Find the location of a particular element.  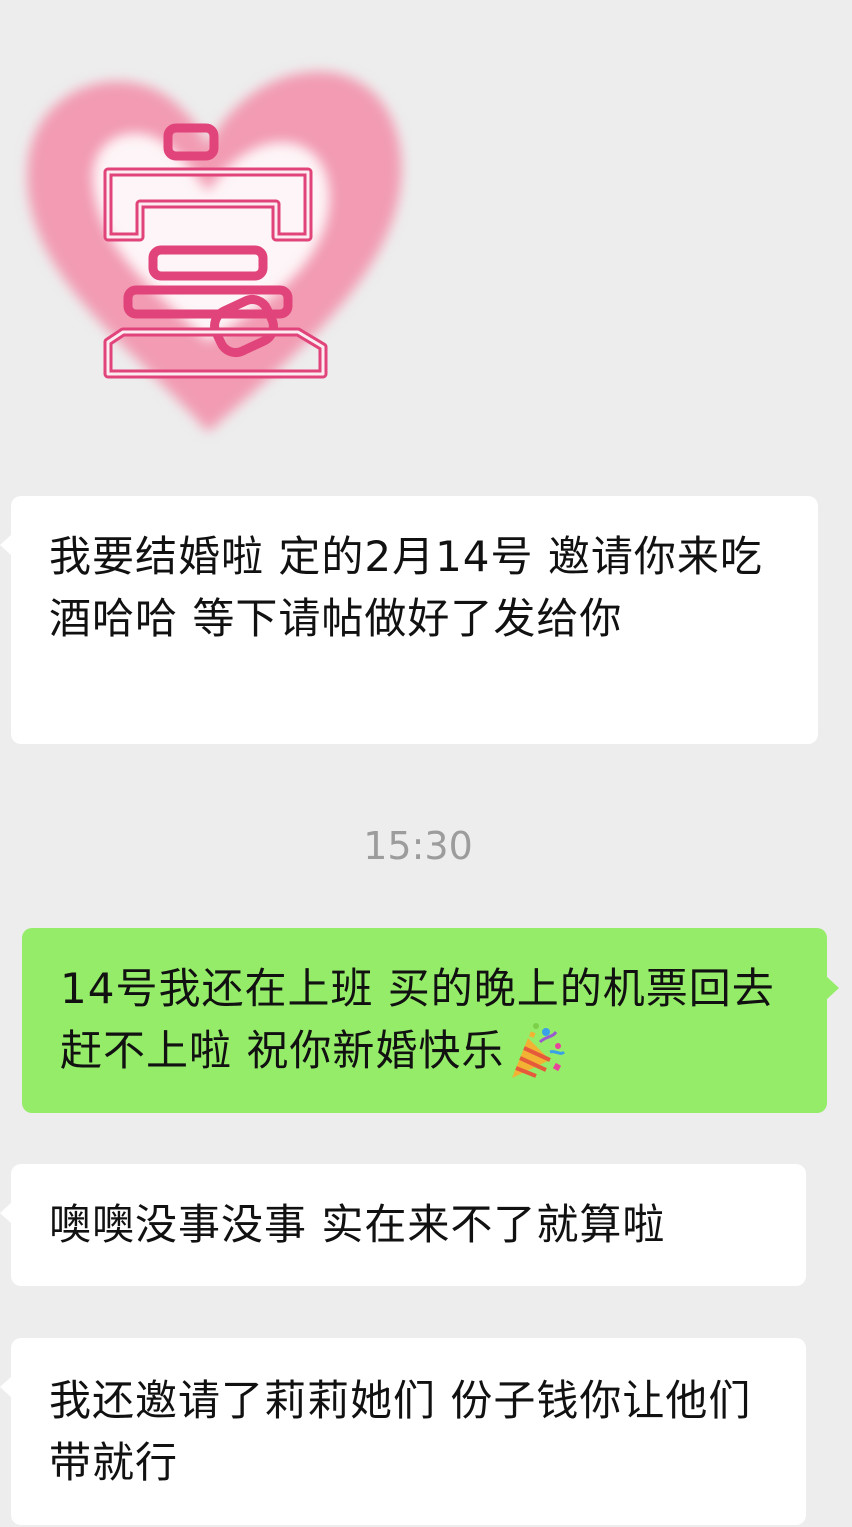

heart-bao-sticker-icon is located at coordinates (214, 252).